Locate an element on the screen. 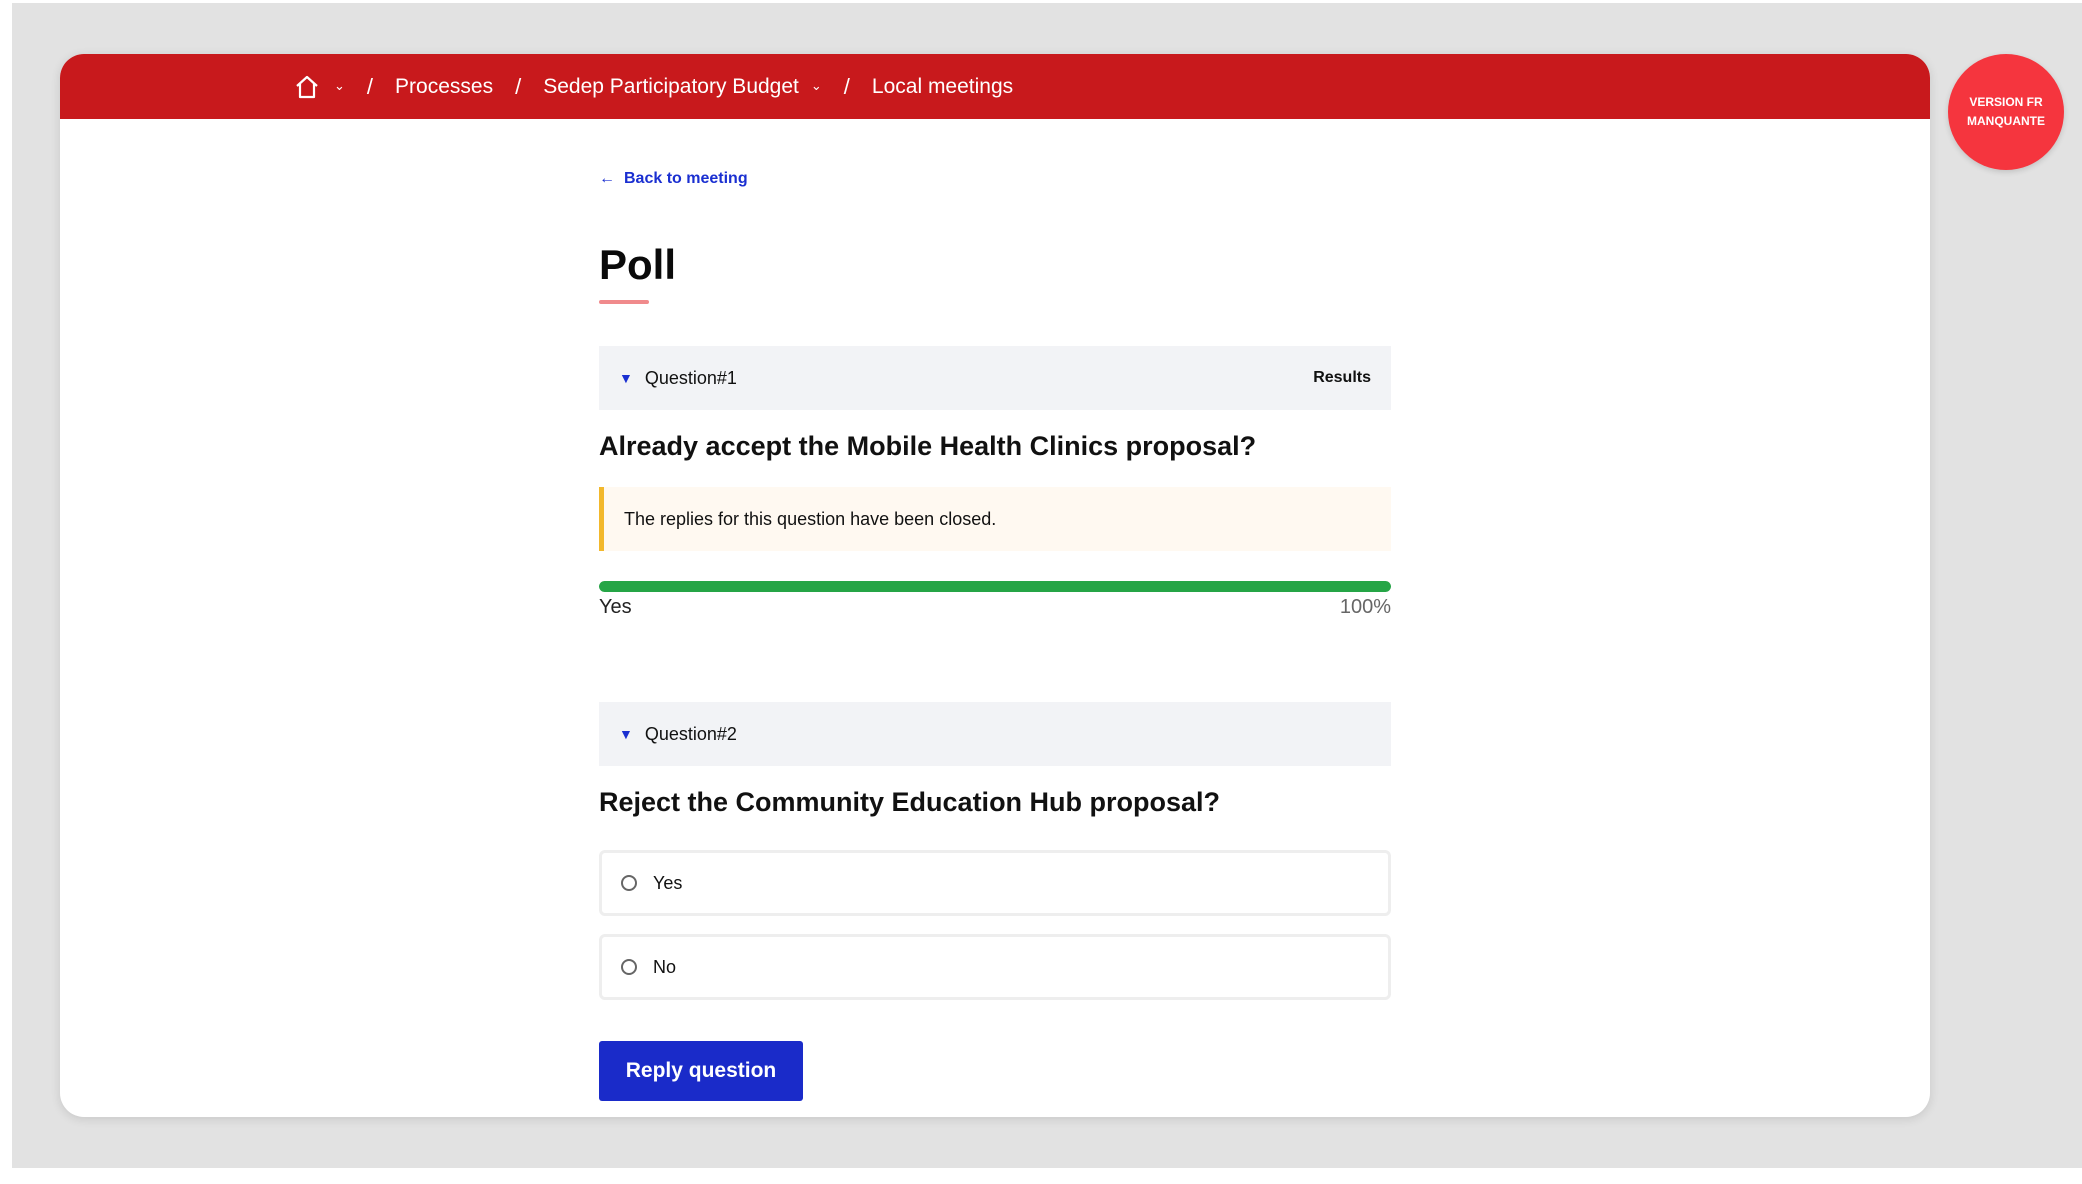  results-label: Results is located at coordinates (1342, 377).